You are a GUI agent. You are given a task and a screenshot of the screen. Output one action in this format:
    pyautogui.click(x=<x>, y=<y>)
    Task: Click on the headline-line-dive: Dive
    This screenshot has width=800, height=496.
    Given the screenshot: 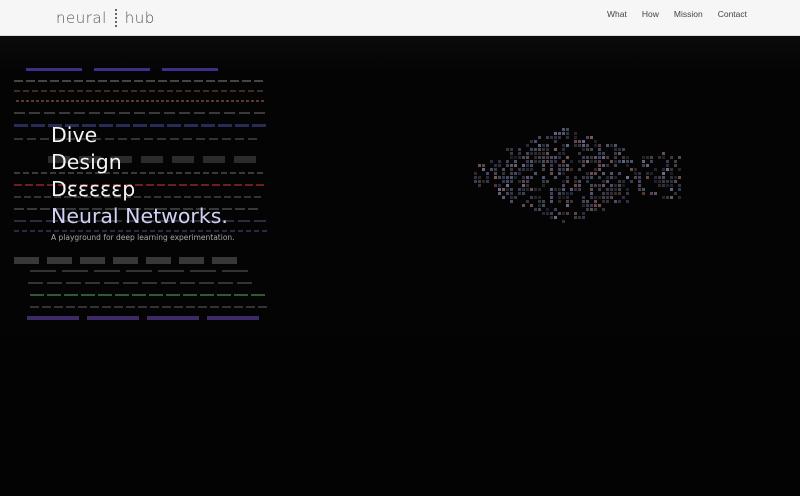 What is the action you would take?
    pyautogui.click(x=74, y=135)
    